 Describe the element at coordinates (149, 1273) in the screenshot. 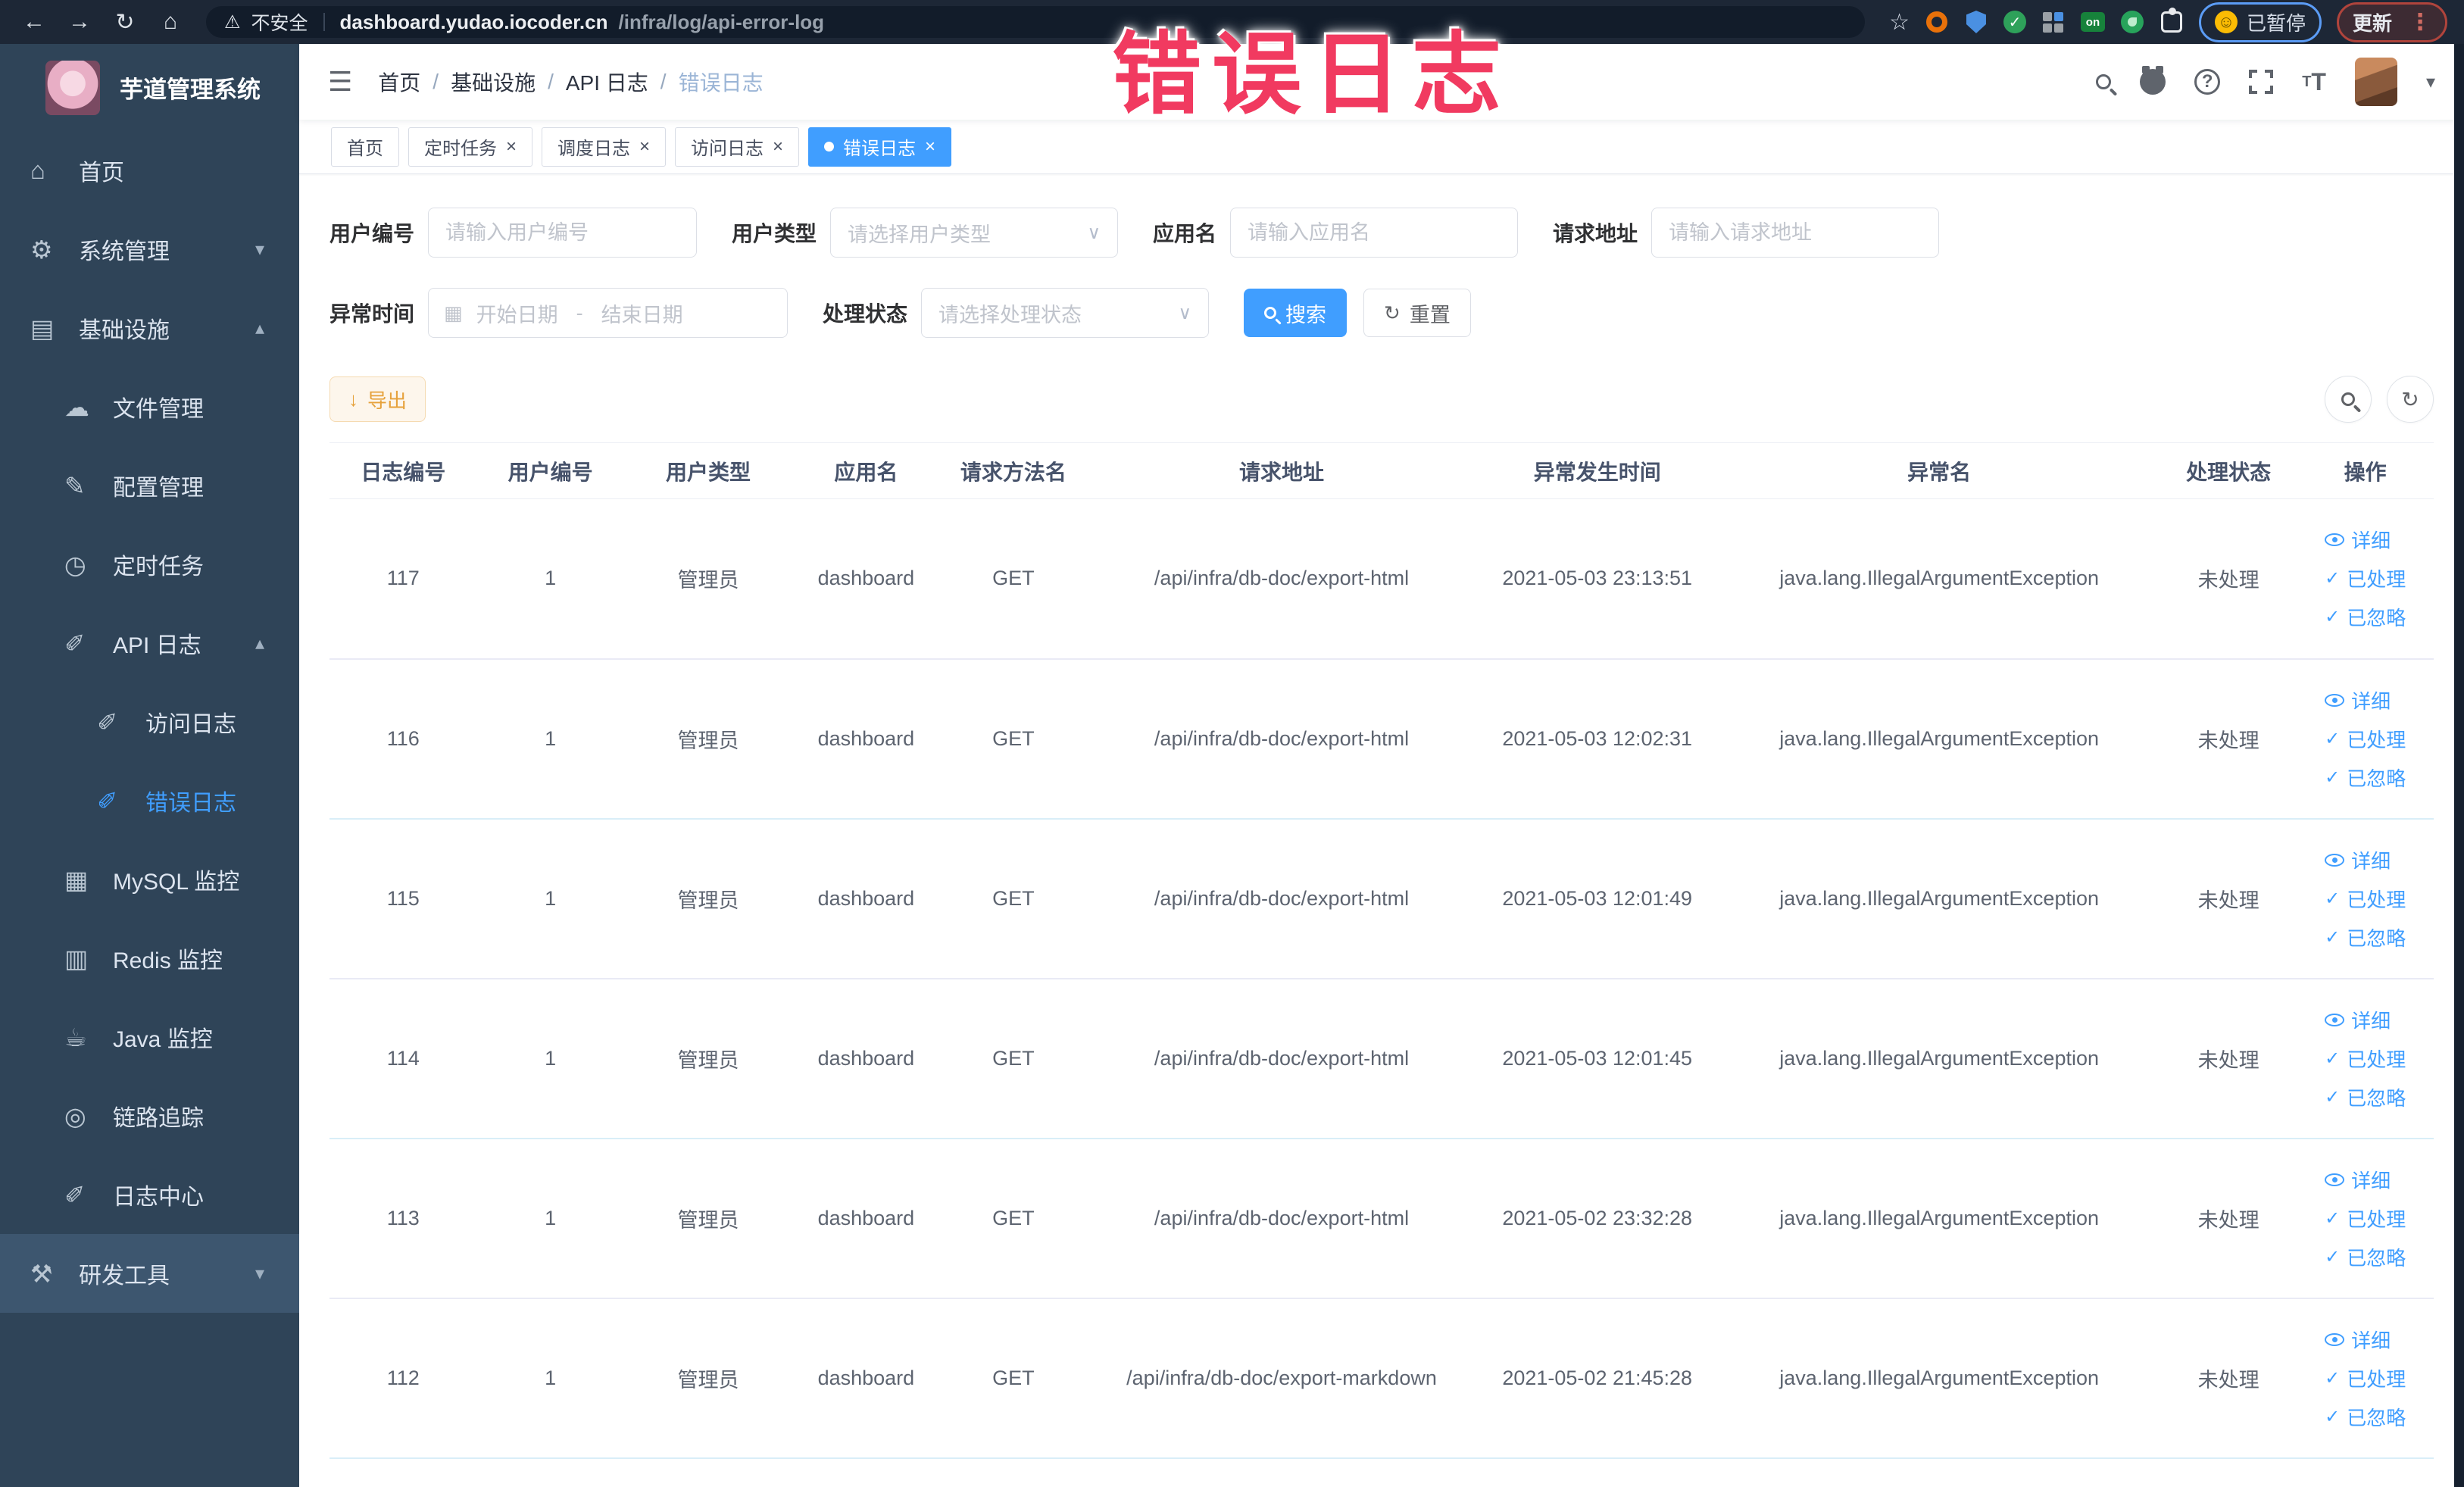

I see `sidebar-item-dev-tools: ⚒ 研发工具 ▾` at that location.